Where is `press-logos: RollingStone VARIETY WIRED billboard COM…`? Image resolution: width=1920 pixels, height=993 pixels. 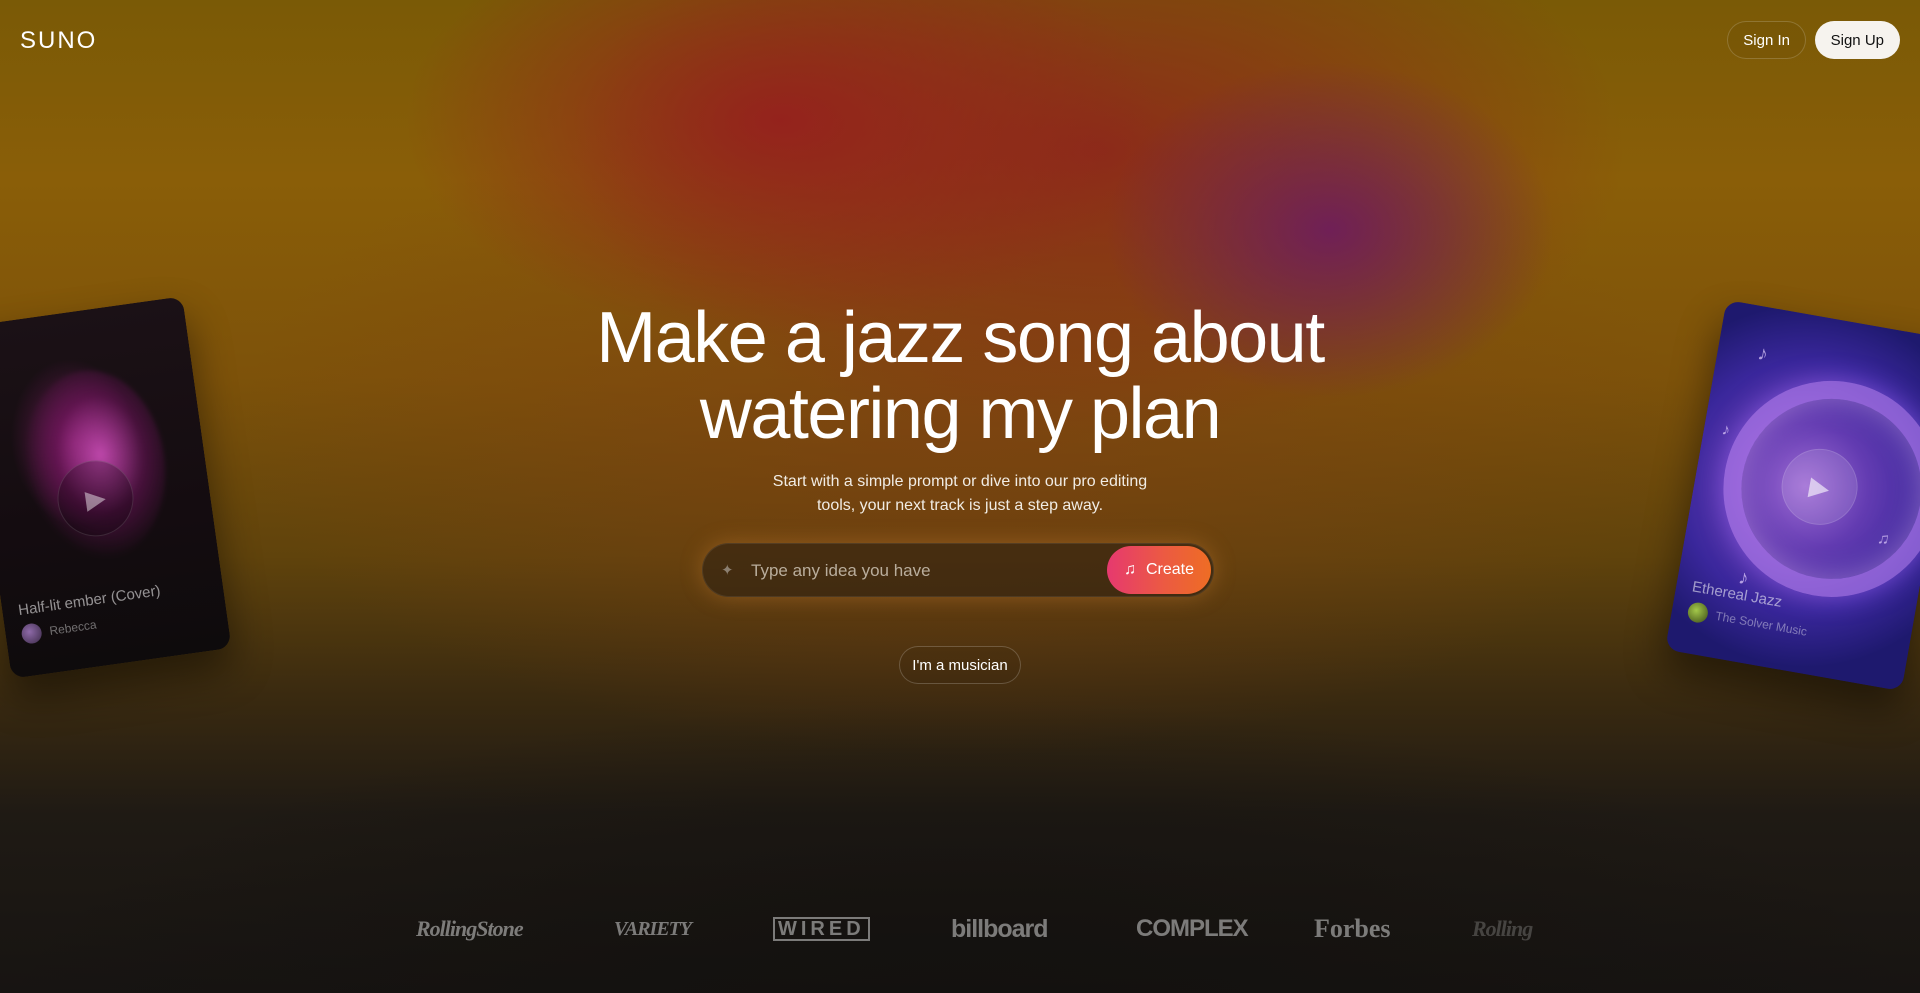 press-logos: RollingStone VARIETY WIRED billboard COM… is located at coordinates (960, 929).